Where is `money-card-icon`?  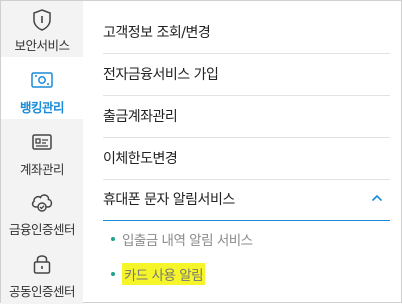
money-card-icon is located at coordinates (42, 80).